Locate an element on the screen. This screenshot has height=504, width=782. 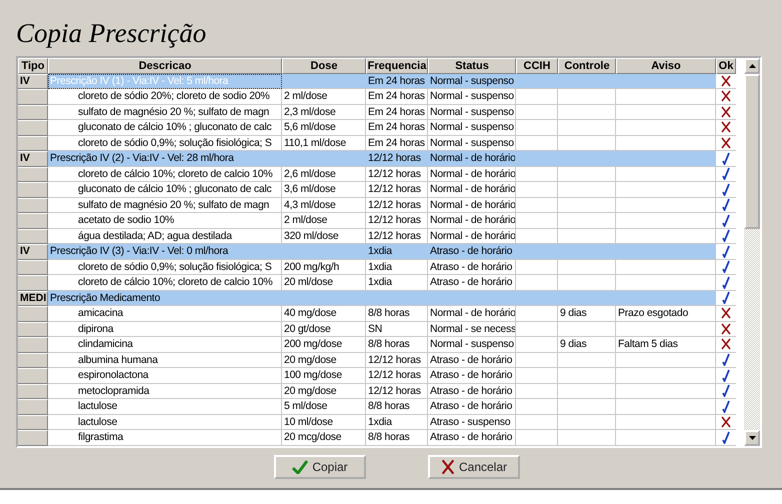
scroll-down-button is located at coordinates (752, 438).